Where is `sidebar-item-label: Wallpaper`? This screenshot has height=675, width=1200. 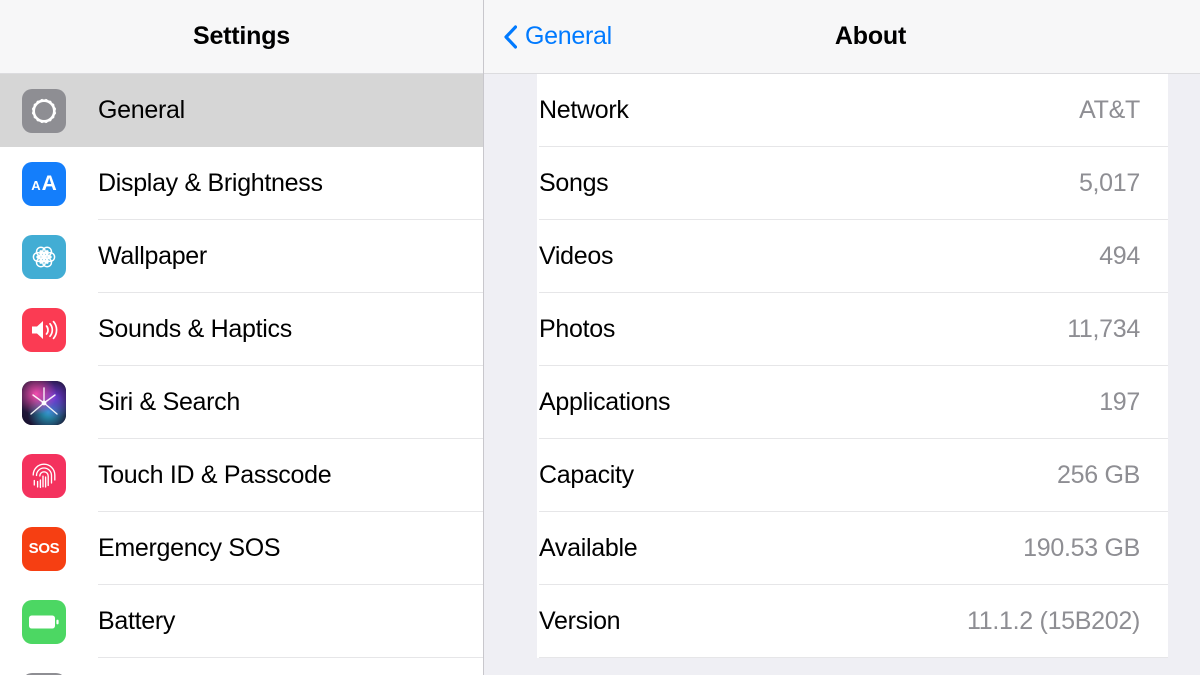 sidebar-item-label: Wallpaper is located at coordinates (152, 256).